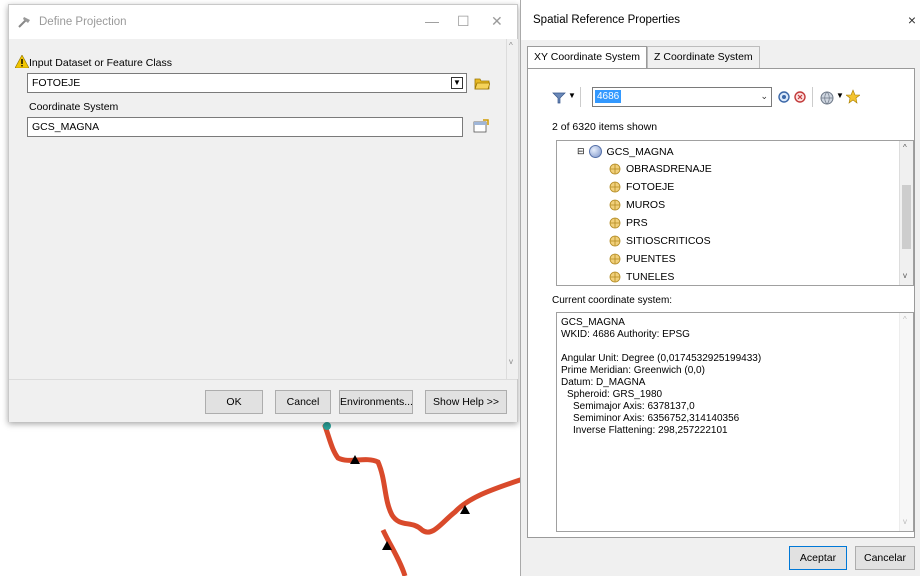 This screenshot has height=579, width=920. I want to click on add-to-favorites-icon, so click(853, 97).